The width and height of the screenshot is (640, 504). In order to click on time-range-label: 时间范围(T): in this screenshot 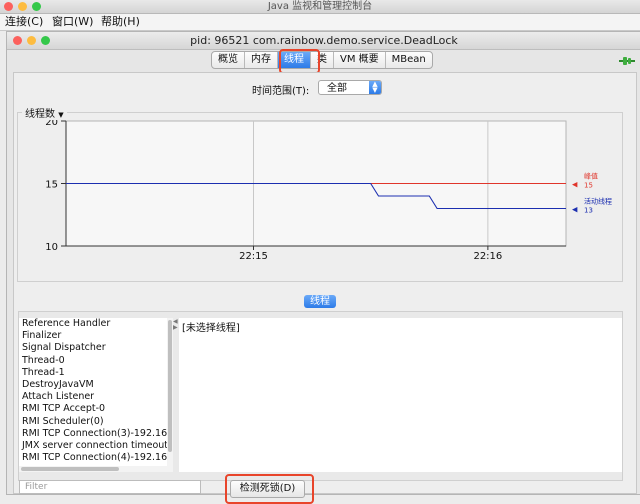, I will do `click(281, 91)`.